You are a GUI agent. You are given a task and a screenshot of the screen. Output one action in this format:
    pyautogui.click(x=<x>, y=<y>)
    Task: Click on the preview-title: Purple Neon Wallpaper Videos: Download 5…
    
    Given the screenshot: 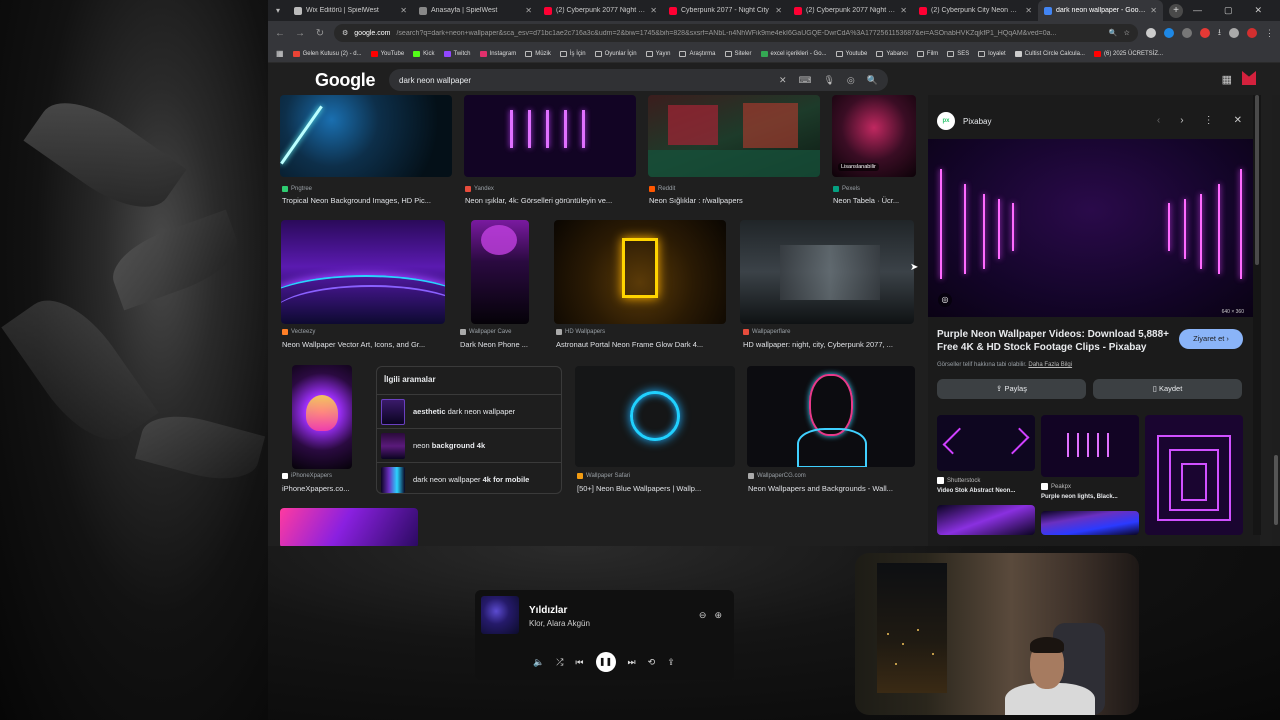 What is the action you would take?
    pyautogui.click(x=1057, y=341)
    